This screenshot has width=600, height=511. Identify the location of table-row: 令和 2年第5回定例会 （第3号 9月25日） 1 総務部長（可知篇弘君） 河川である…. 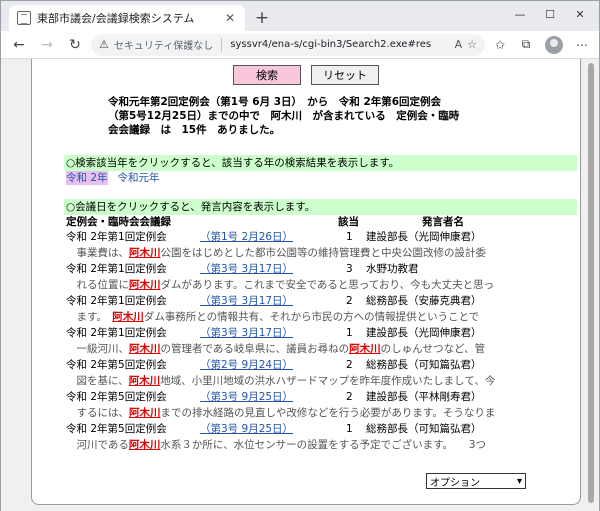
(321, 437).